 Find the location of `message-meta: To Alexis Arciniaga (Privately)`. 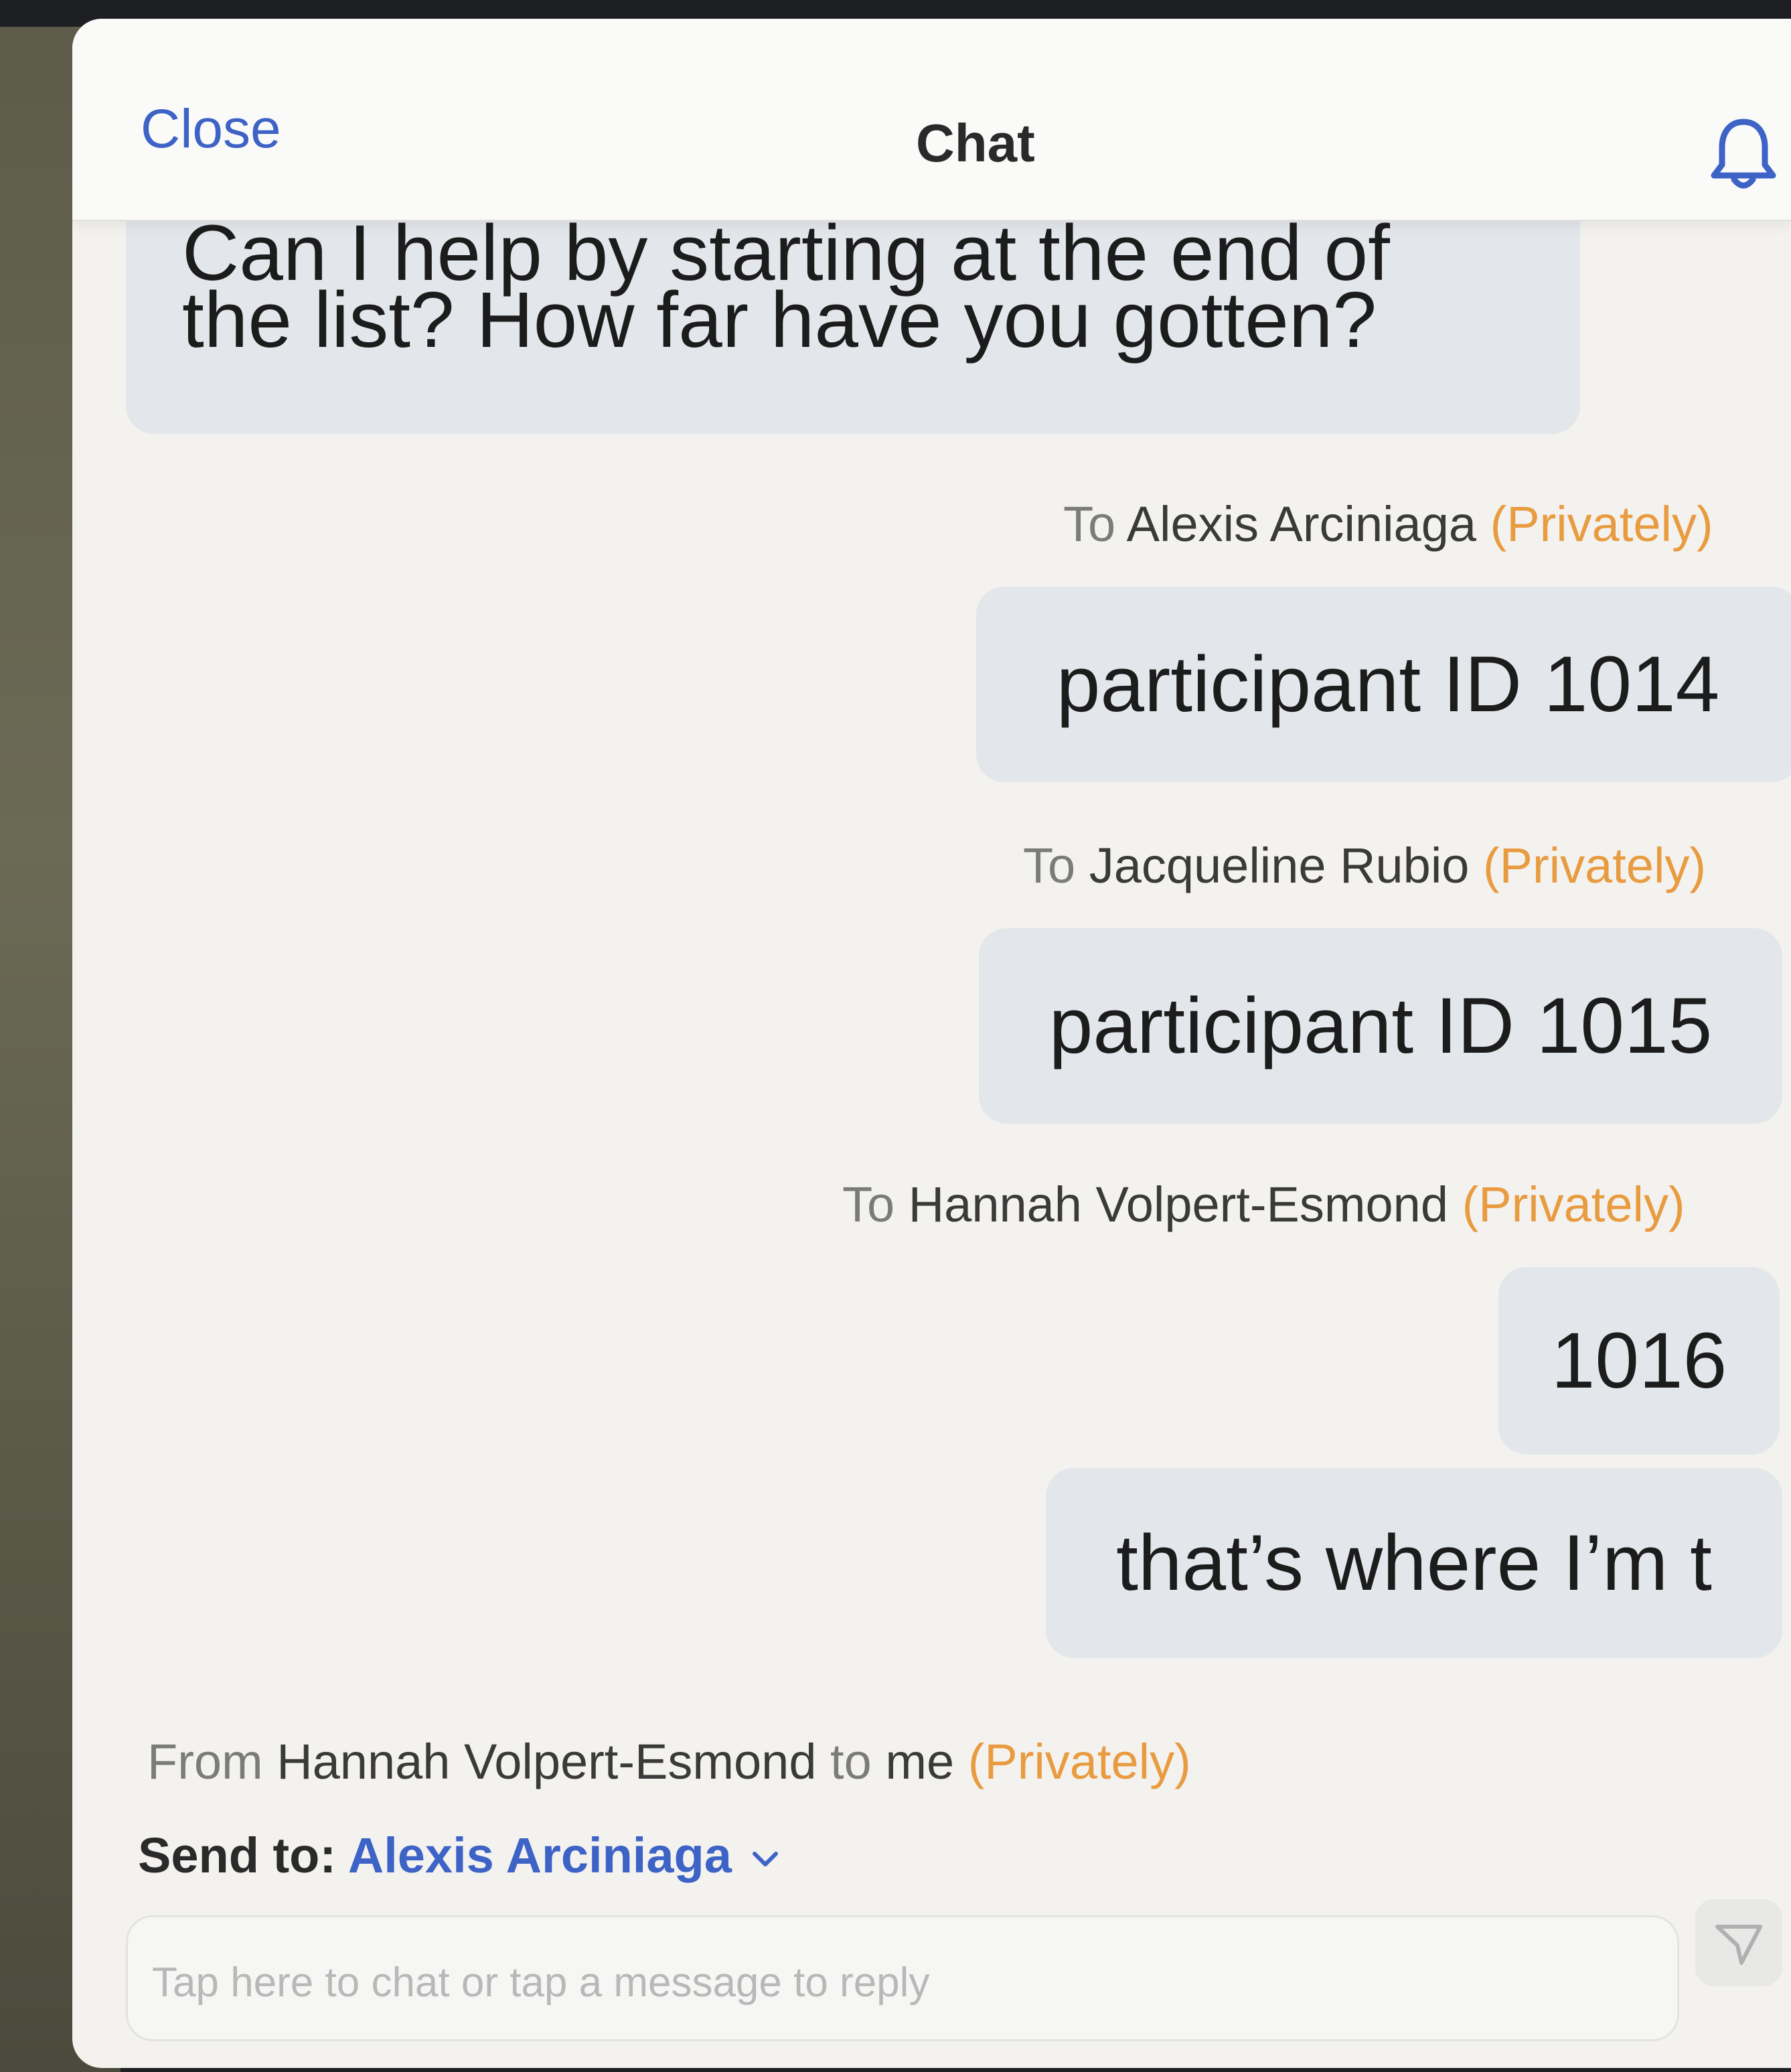

message-meta: To Alexis Arciniaga (Privately) is located at coordinates (1388, 524).